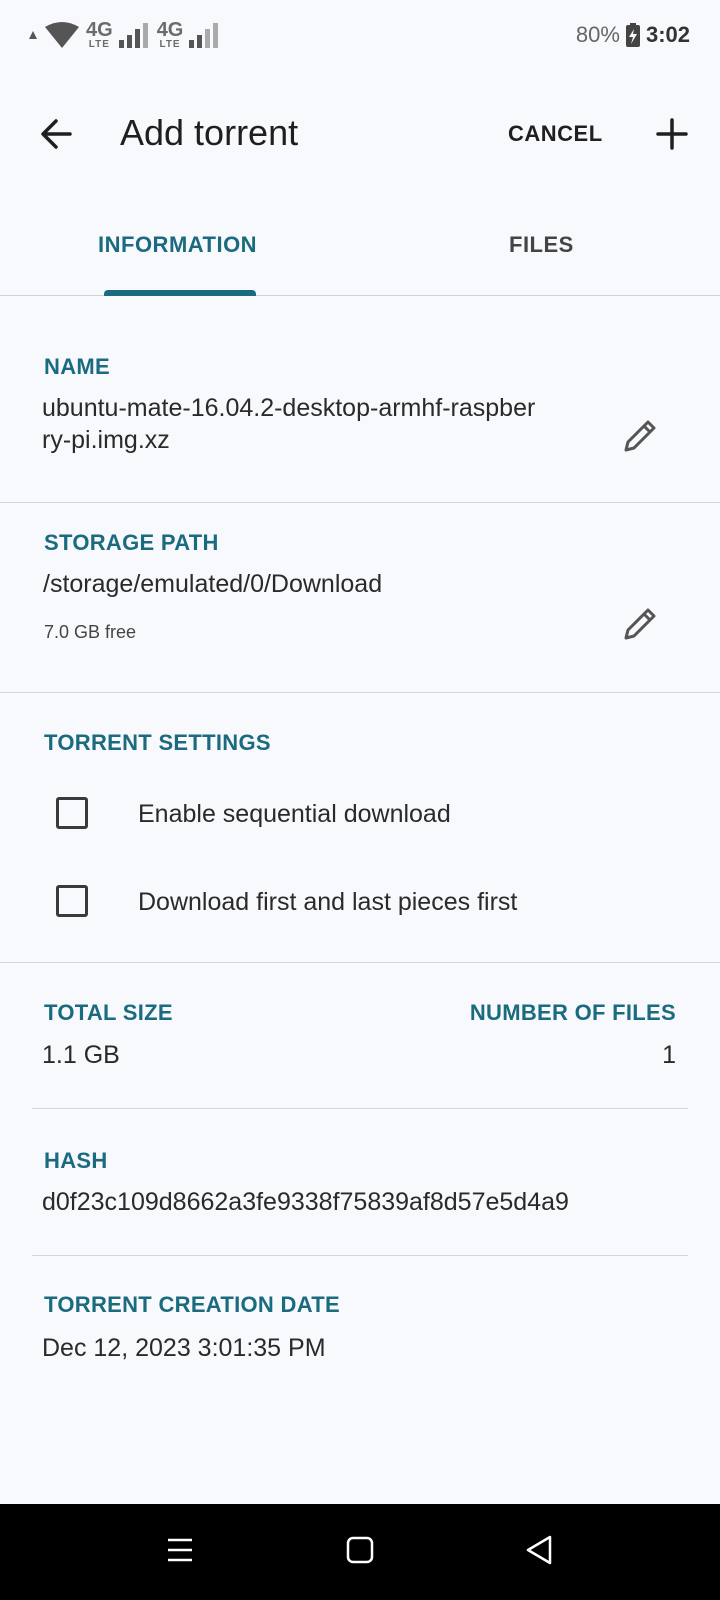 The image size is (720, 1600). What do you see at coordinates (99, 44) in the screenshot?
I see `network-1-type: LTE` at bounding box center [99, 44].